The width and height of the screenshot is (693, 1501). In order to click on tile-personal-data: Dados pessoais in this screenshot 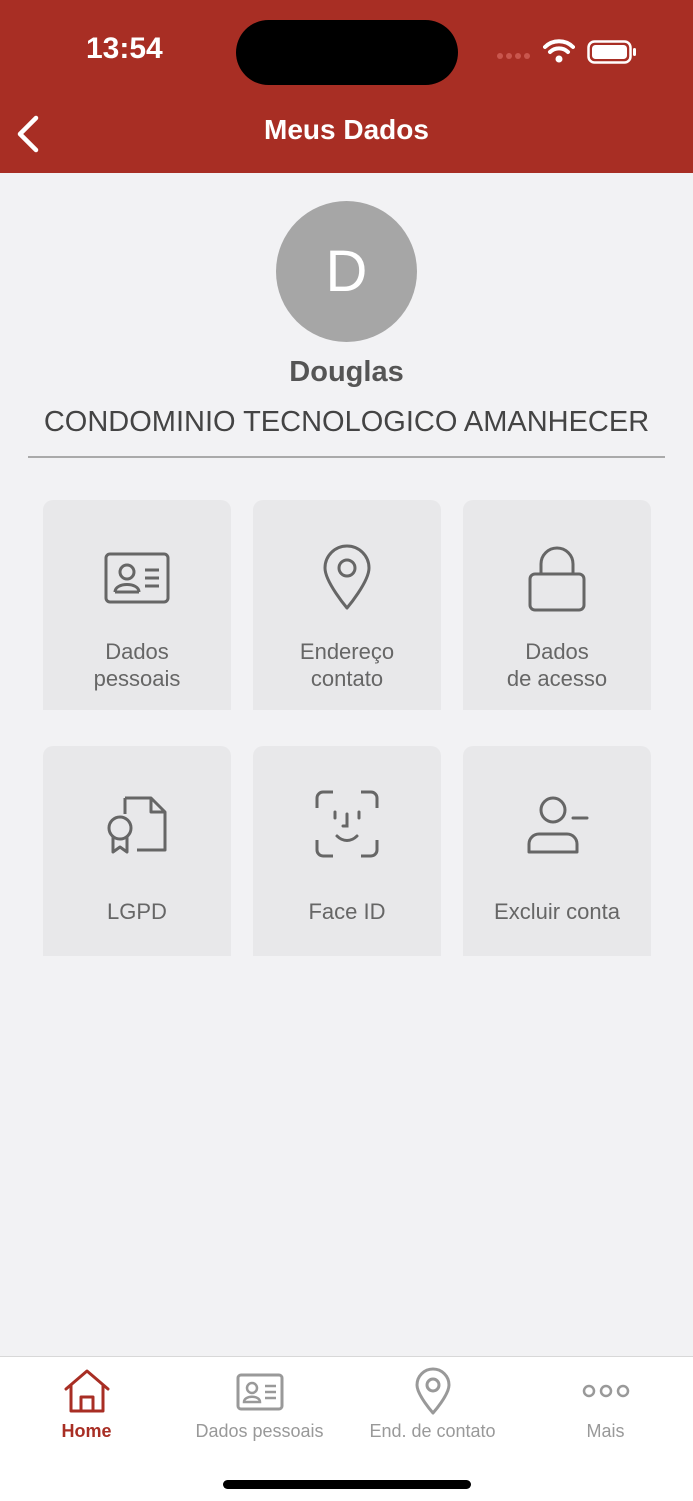, I will do `click(137, 605)`.